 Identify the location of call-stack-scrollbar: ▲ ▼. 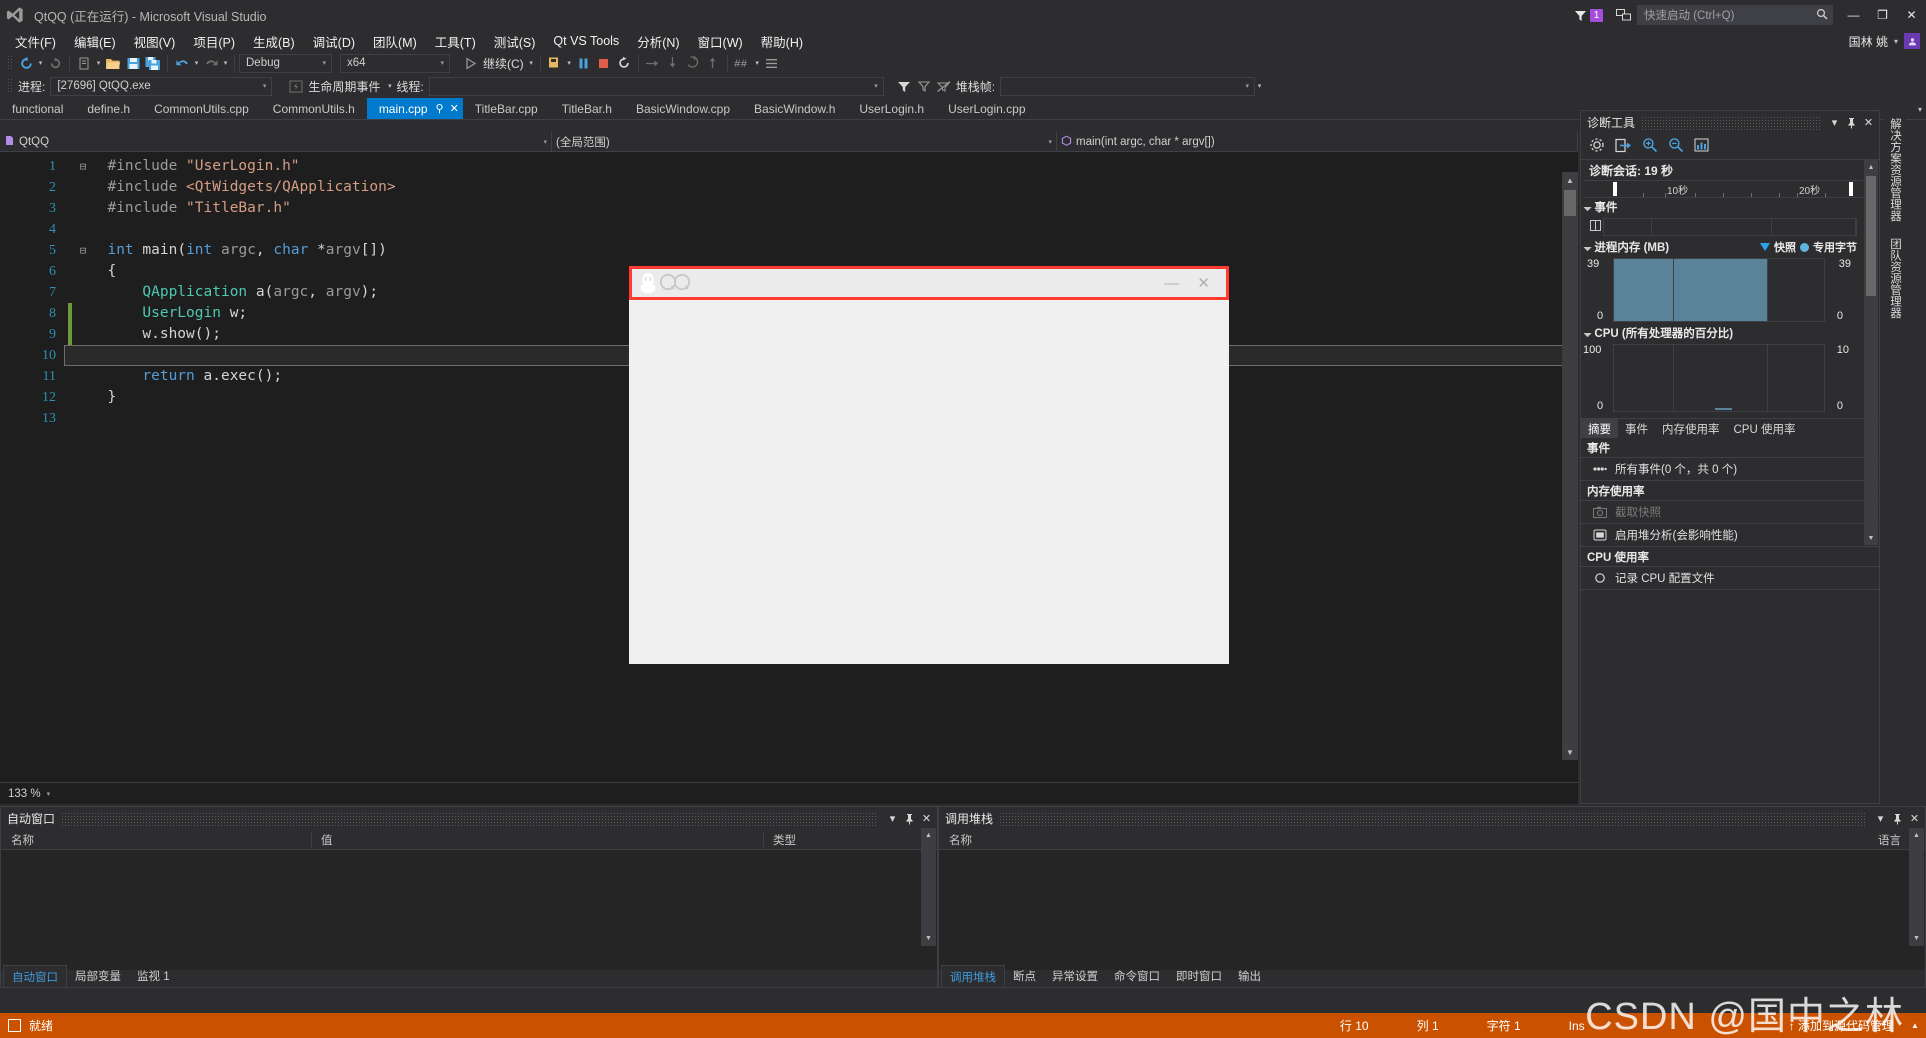
(1916, 887).